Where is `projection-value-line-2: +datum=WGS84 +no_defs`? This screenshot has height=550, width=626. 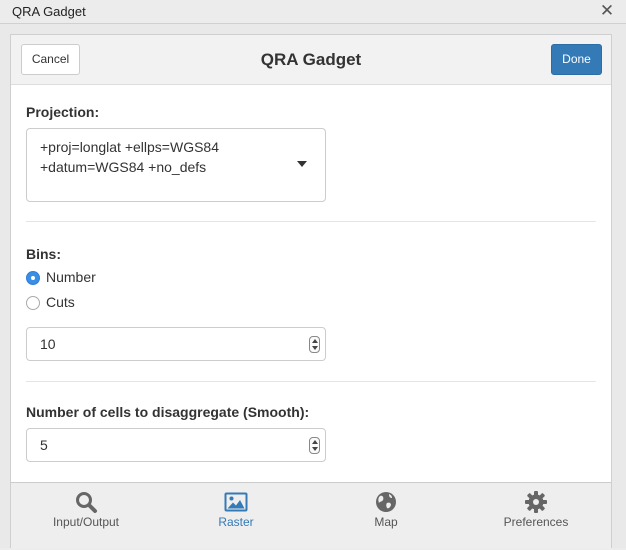 projection-value-line-2: +datum=WGS84 +no_defs is located at coordinates (123, 167).